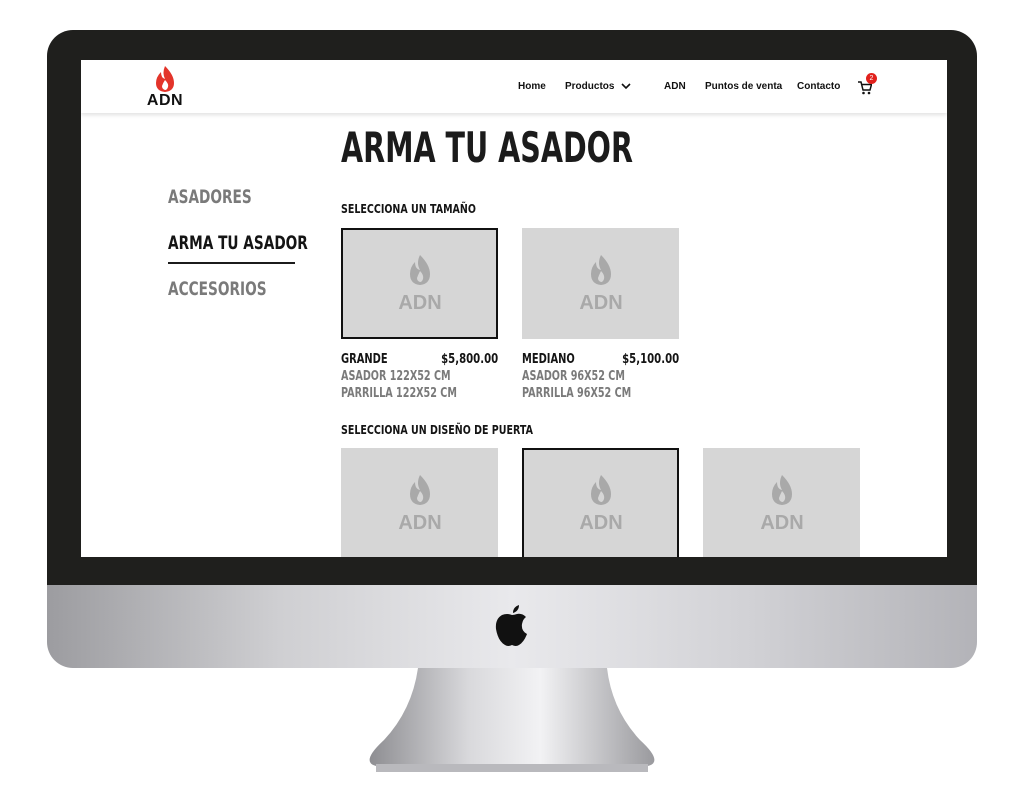 The image size is (1024, 804). What do you see at coordinates (818, 86) in the screenshot?
I see `nav-contacto: Contacto` at bounding box center [818, 86].